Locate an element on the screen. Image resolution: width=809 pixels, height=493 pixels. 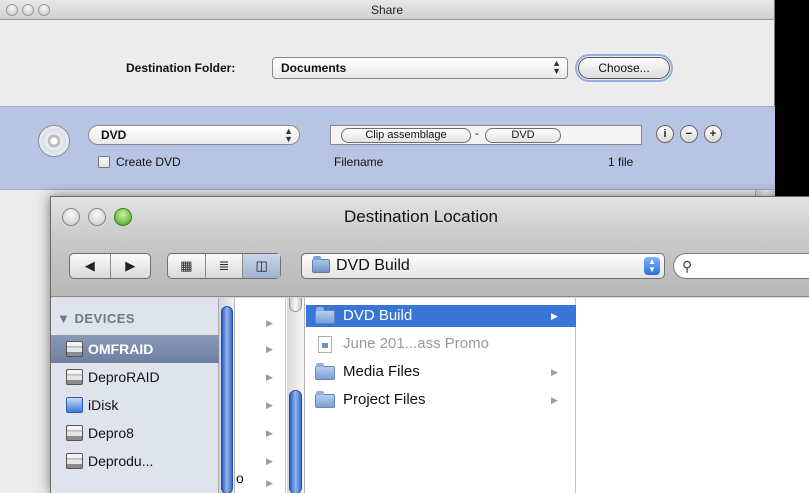
file-count: 1 file is located at coordinates (621, 162).